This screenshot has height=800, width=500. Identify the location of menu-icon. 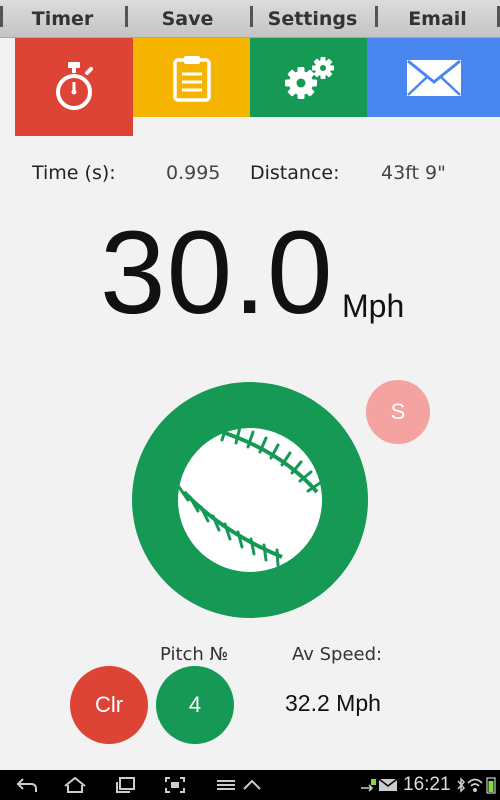
(226, 785).